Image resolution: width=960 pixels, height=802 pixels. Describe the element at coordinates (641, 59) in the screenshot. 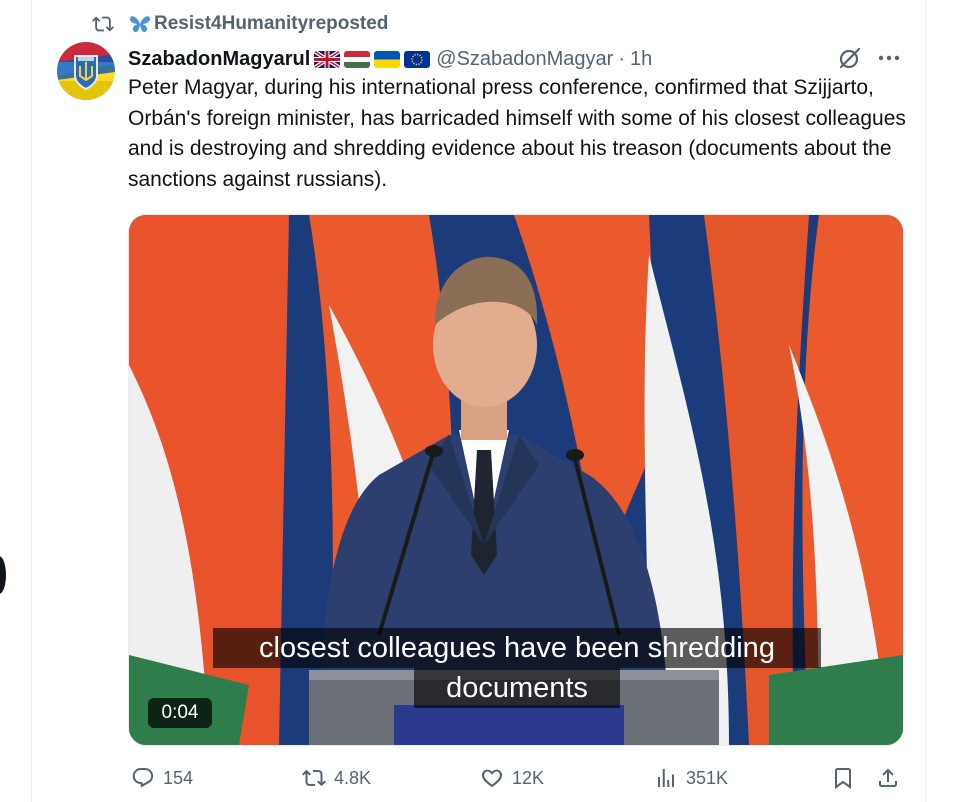

I see `timestamp-link: 1h` at that location.